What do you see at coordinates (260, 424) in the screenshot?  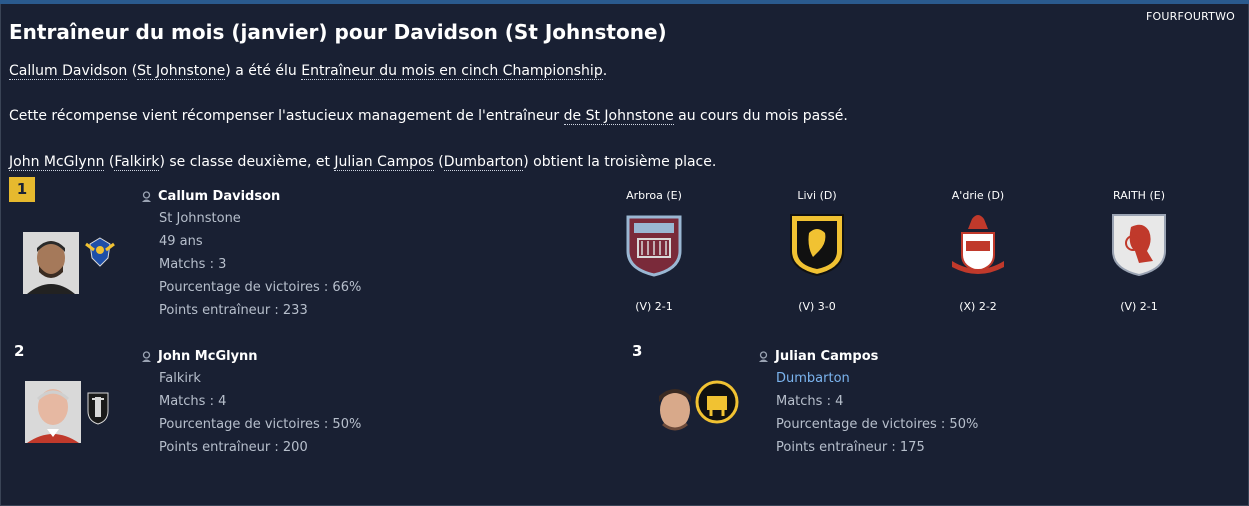 I see `second-winpct: Pourcentage de victoires : 50%` at bounding box center [260, 424].